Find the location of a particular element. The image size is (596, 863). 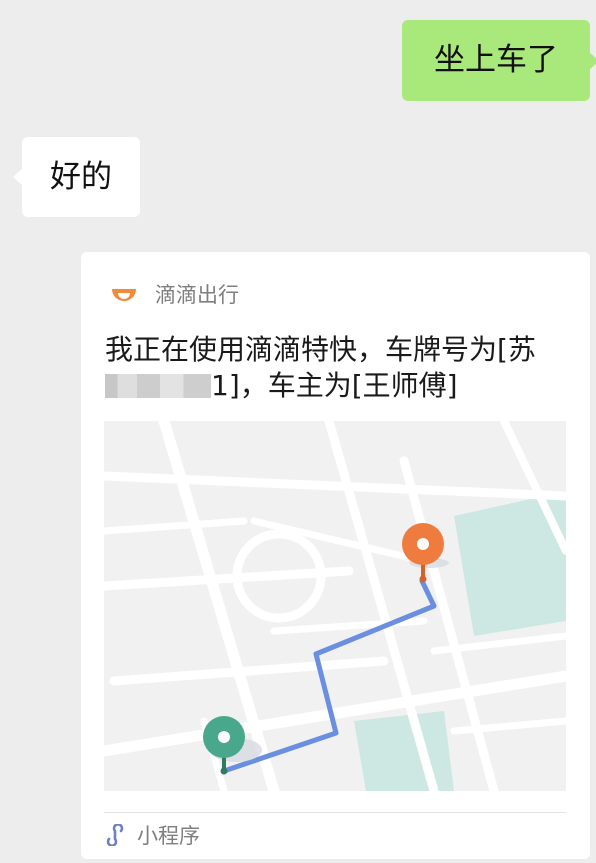

mini-program-icon is located at coordinates (116, 835).